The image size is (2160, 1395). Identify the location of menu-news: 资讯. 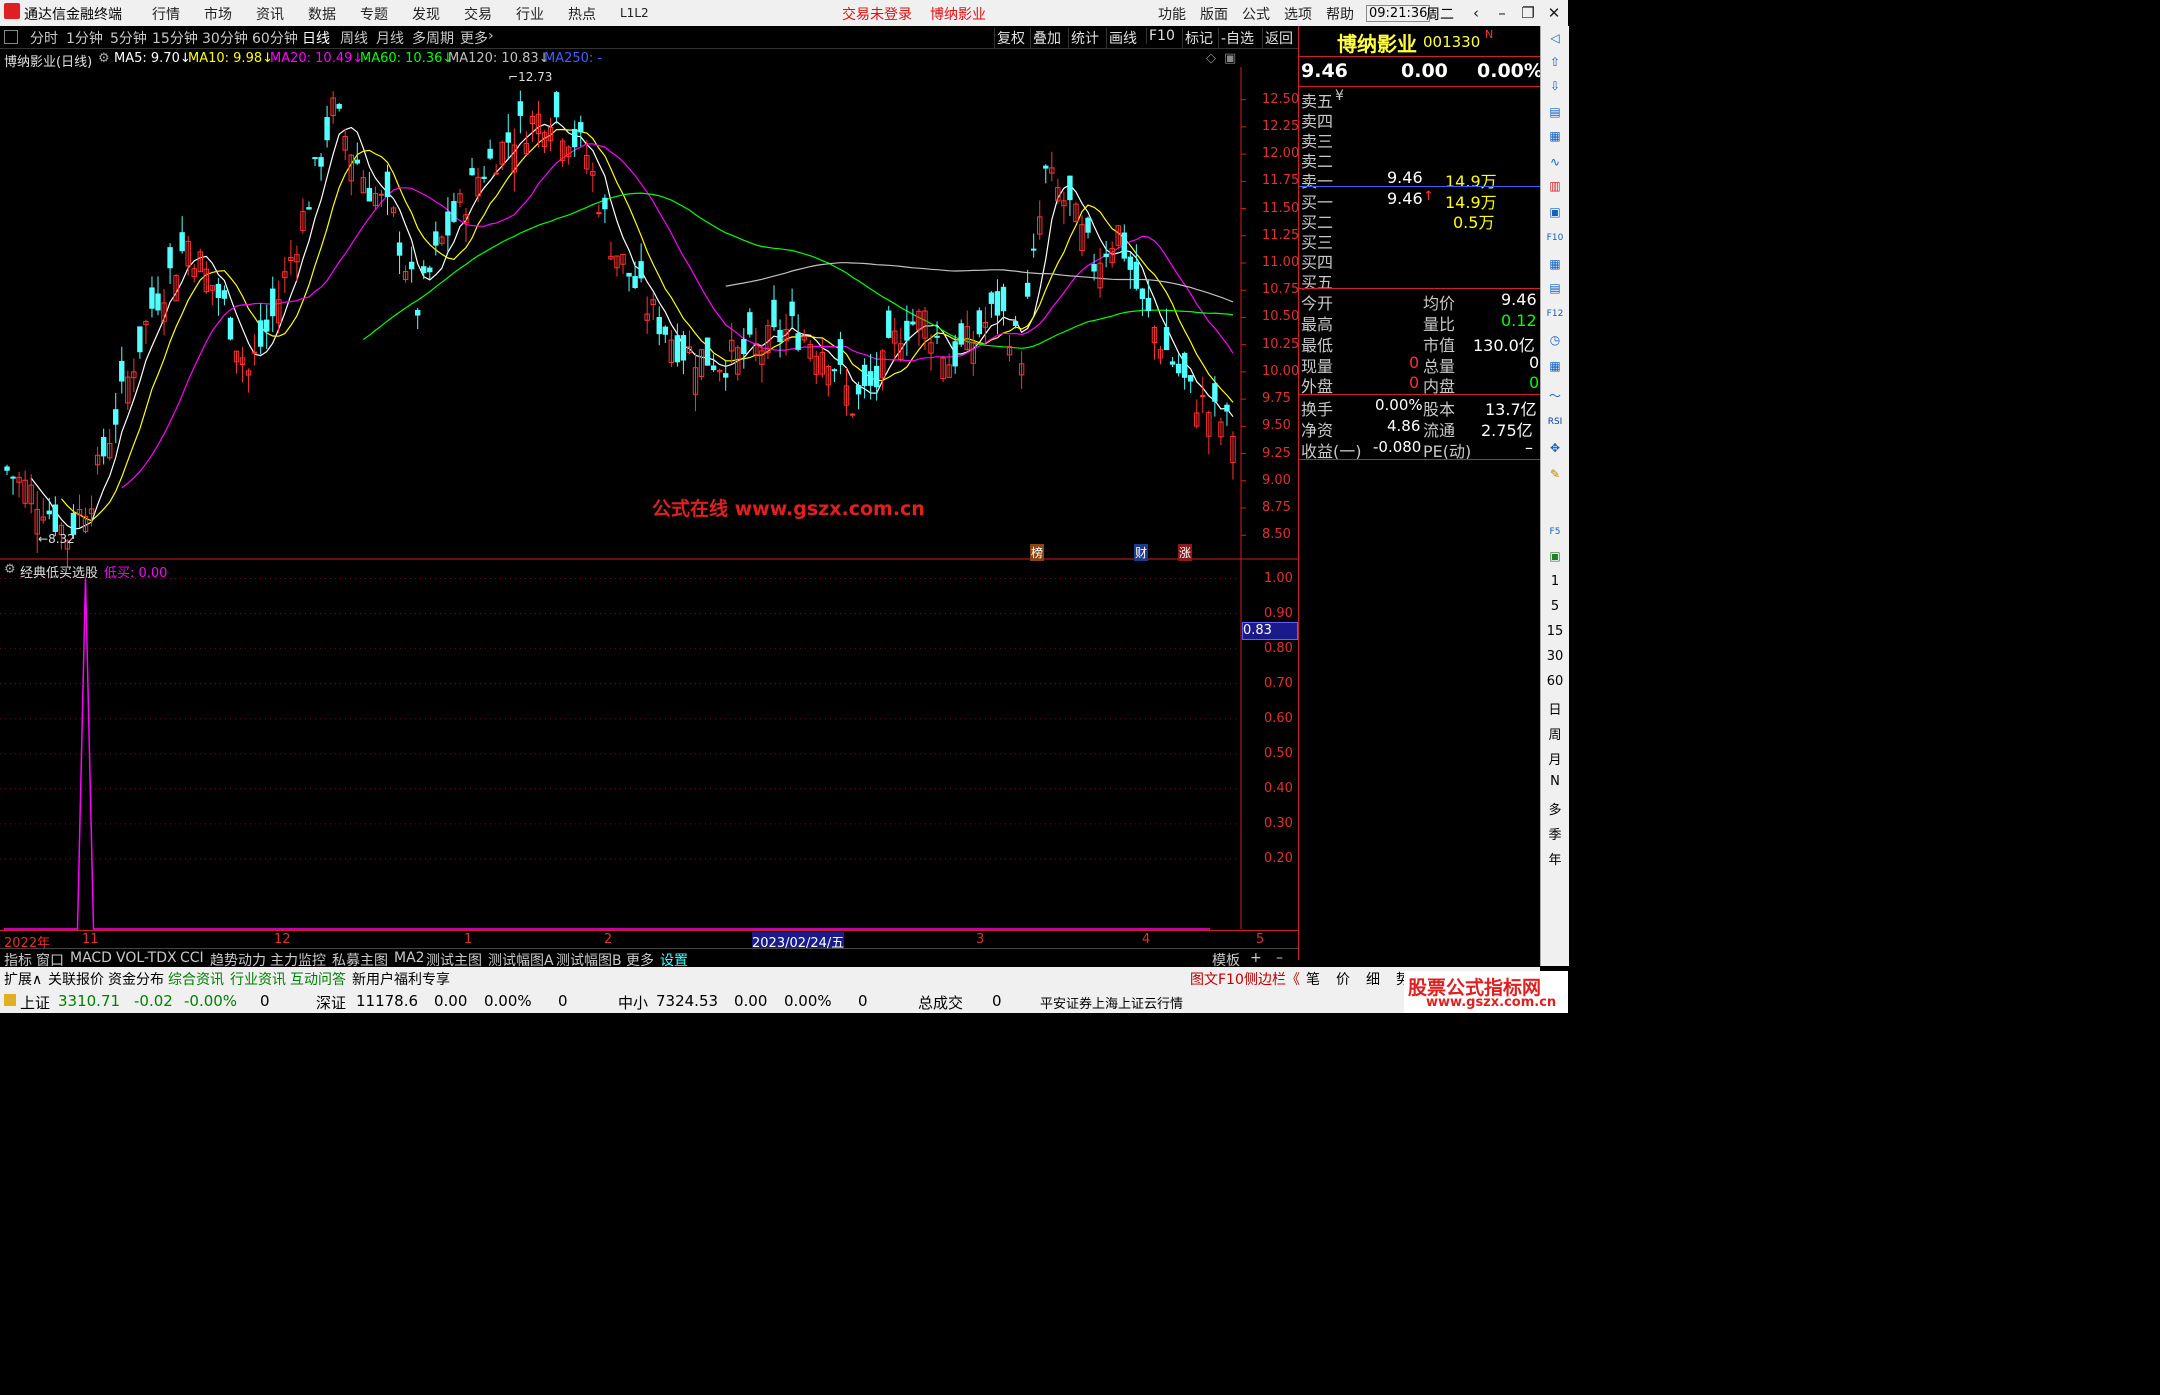
(270, 14).